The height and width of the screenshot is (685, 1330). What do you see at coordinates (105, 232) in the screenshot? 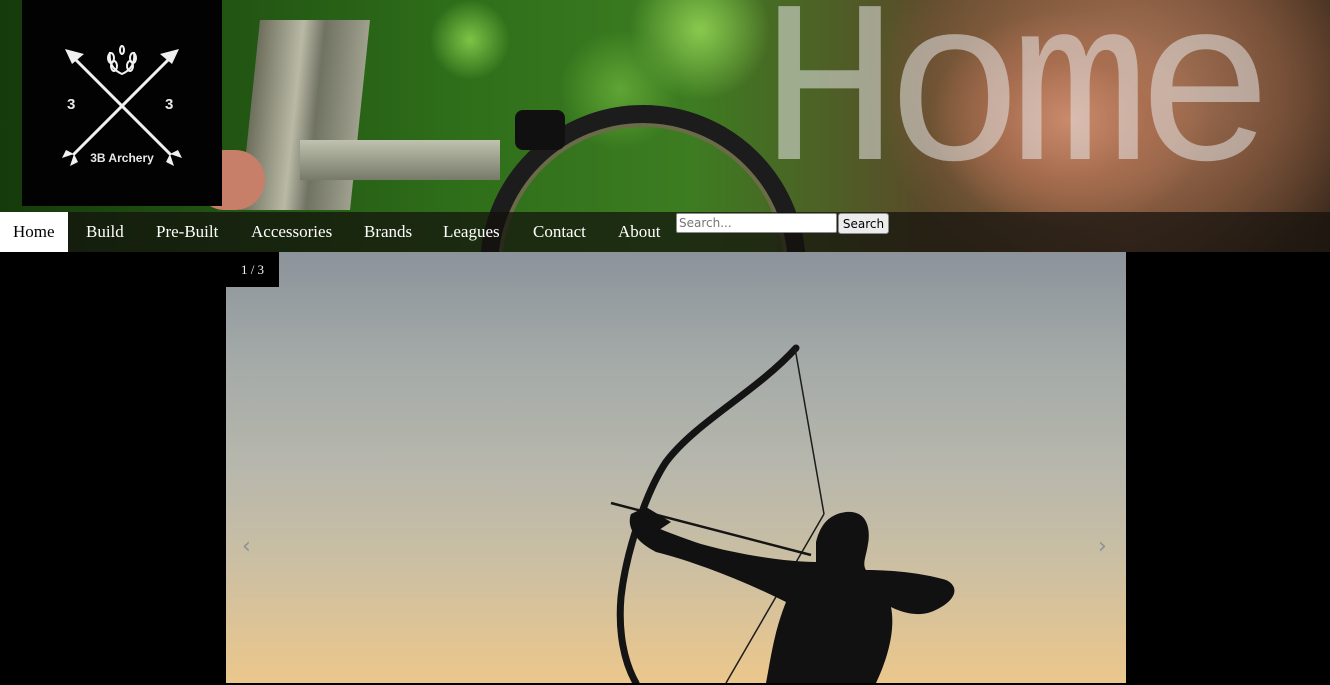
I see `nav-item-build: Build` at bounding box center [105, 232].